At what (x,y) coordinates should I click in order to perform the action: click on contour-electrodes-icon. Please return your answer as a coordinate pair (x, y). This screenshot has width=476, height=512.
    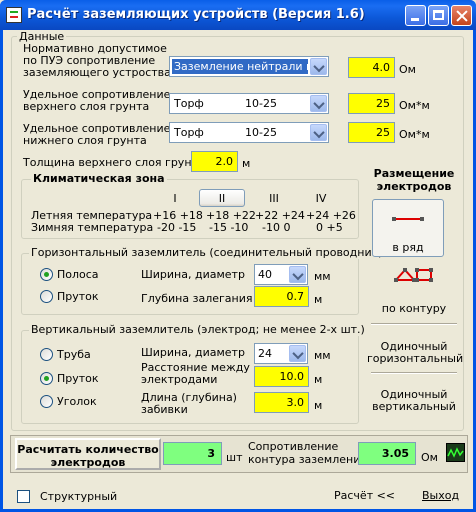
    Looking at the image, I should click on (414, 275).